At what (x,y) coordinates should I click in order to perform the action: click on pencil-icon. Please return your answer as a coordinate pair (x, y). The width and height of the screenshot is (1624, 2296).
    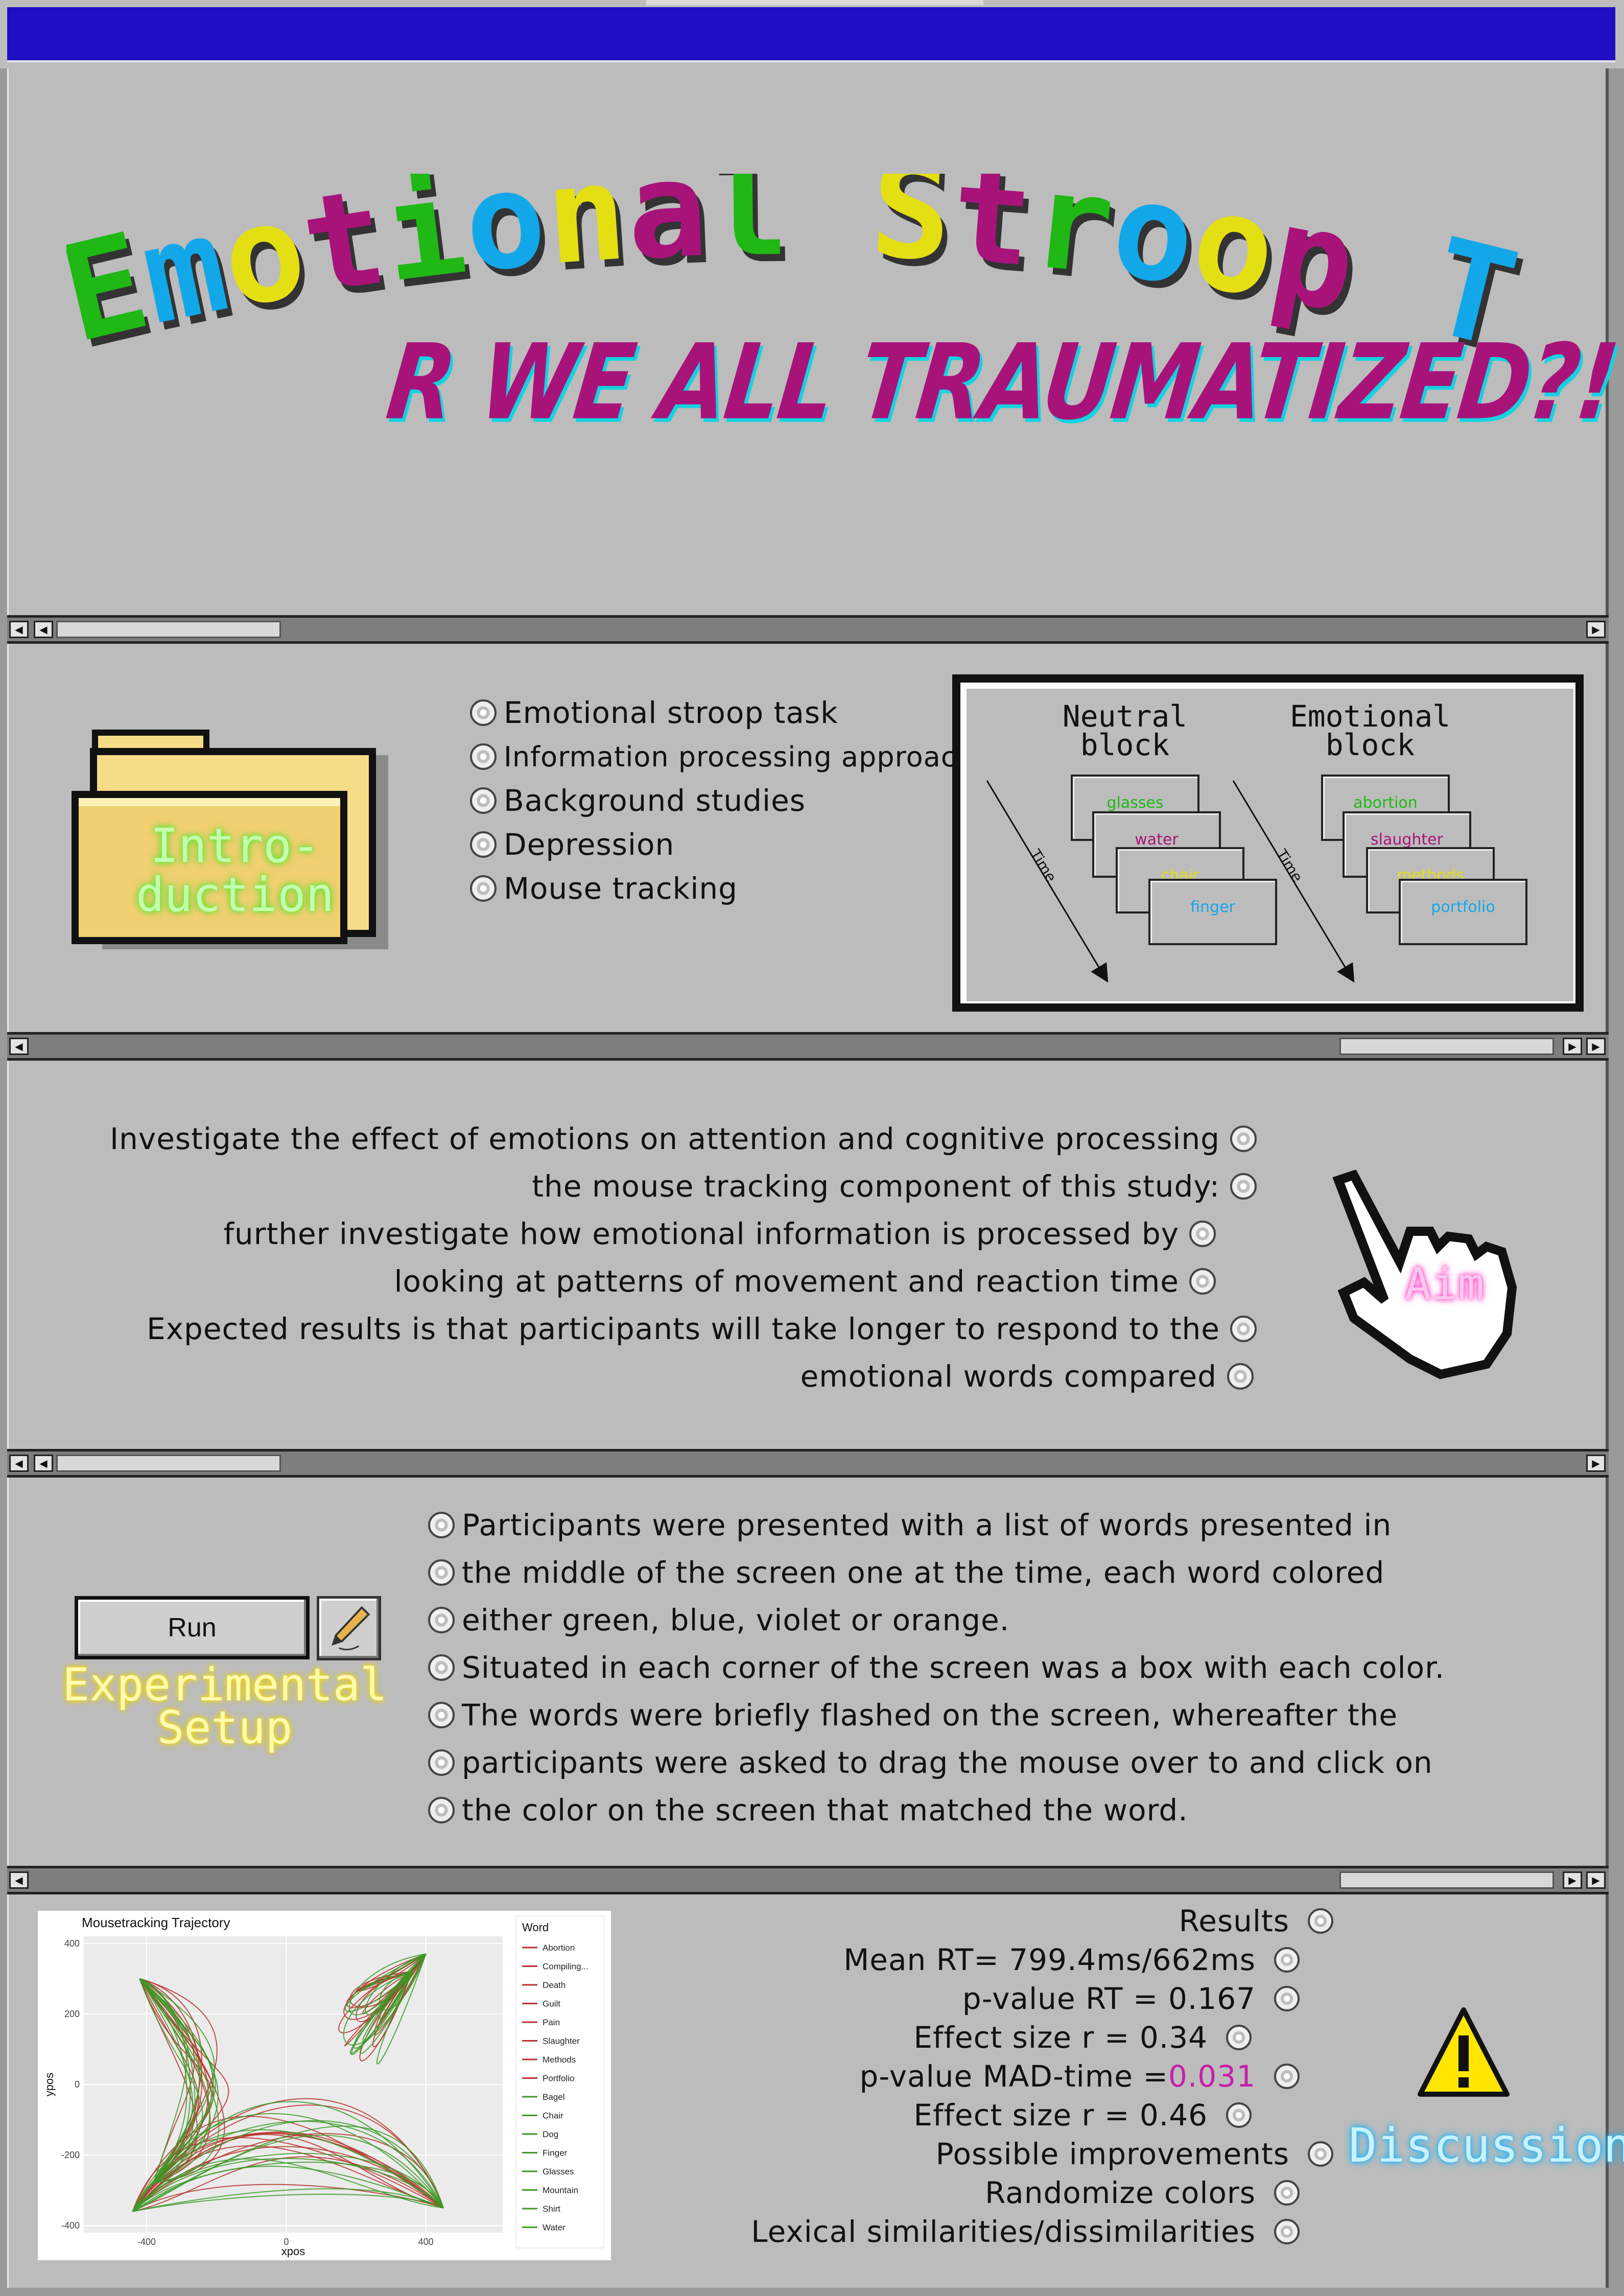
    Looking at the image, I should click on (351, 1628).